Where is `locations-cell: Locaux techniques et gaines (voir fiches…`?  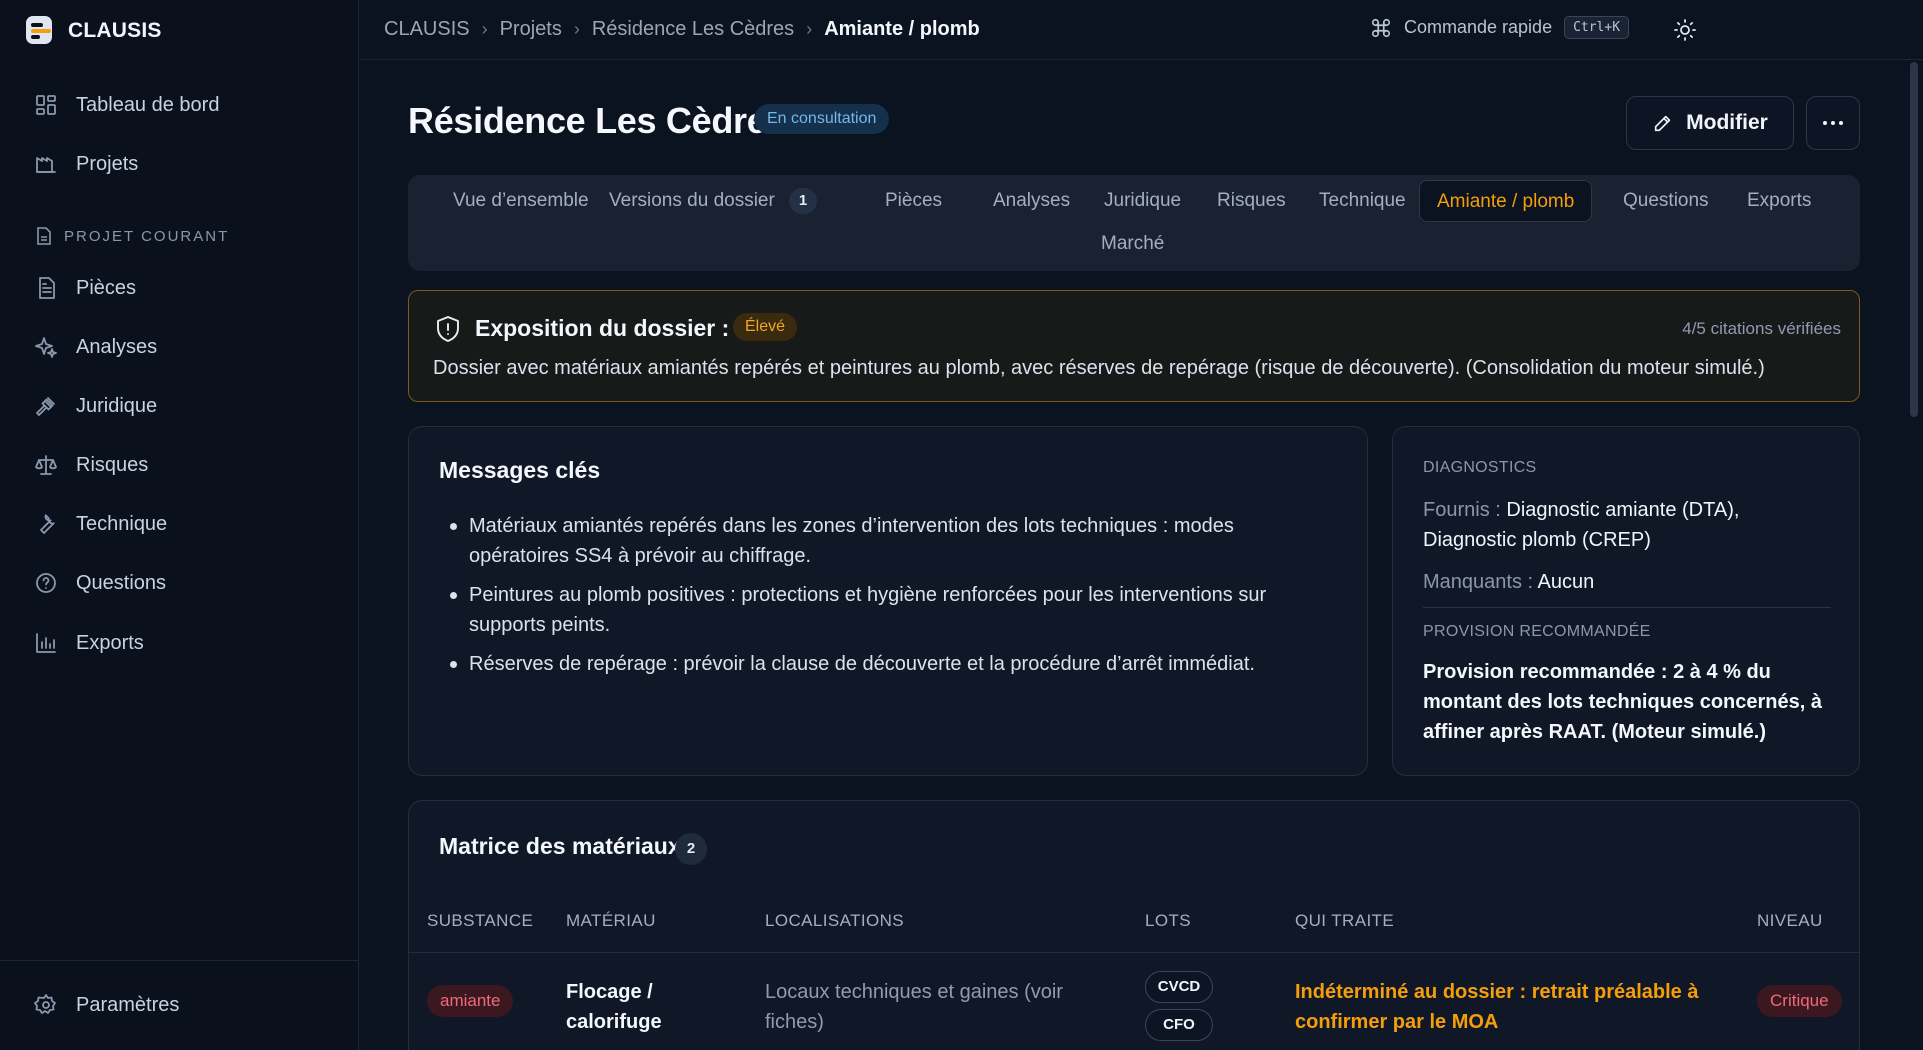
locations-cell: Locaux techniques et gaines (voir fiches… is located at coordinates (914, 1007).